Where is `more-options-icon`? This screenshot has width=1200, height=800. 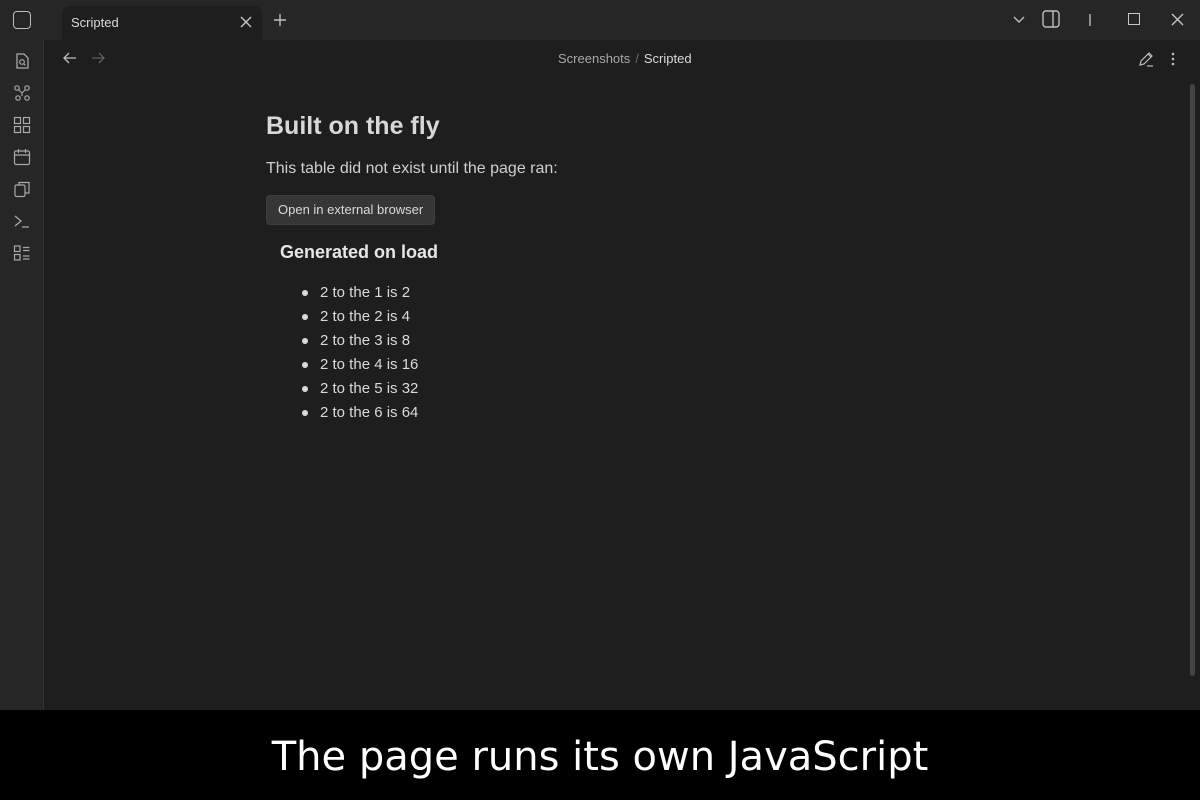
more-options-icon is located at coordinates (1173, 59).